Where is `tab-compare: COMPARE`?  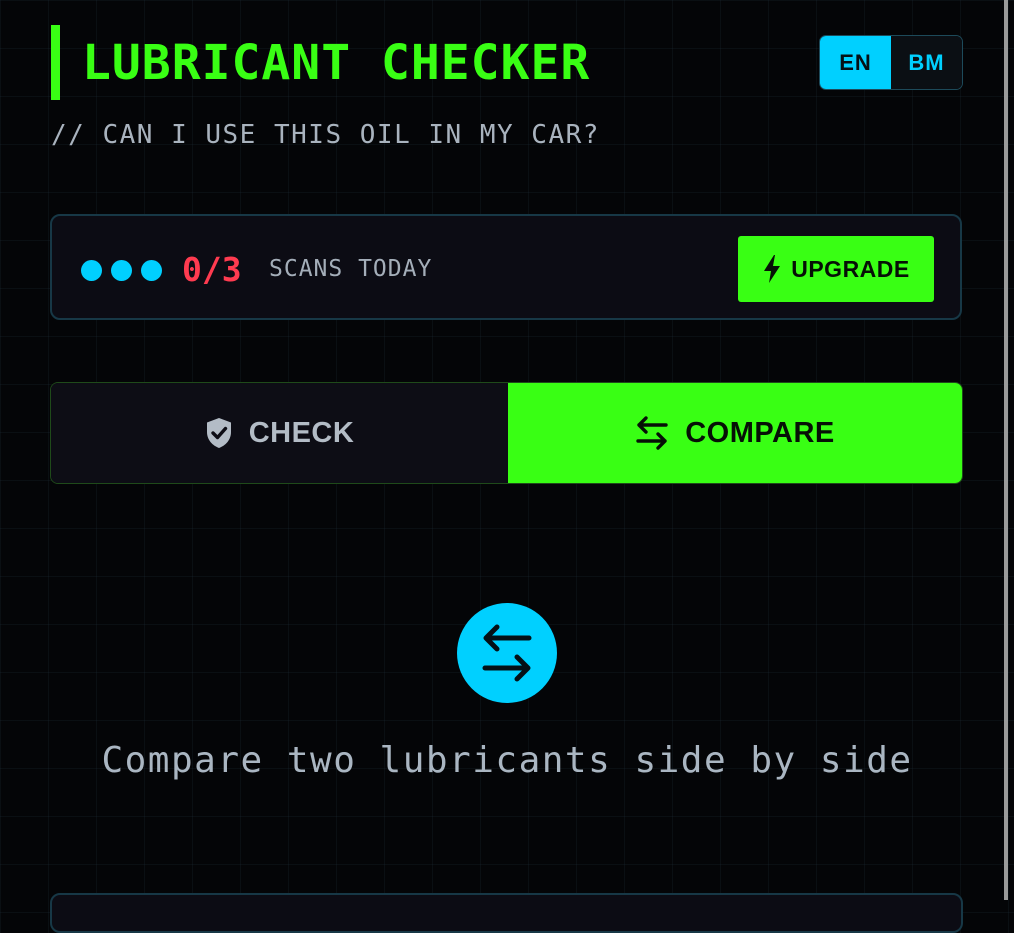 tab-compare: COMPARE is located at coordinates (735, 433).